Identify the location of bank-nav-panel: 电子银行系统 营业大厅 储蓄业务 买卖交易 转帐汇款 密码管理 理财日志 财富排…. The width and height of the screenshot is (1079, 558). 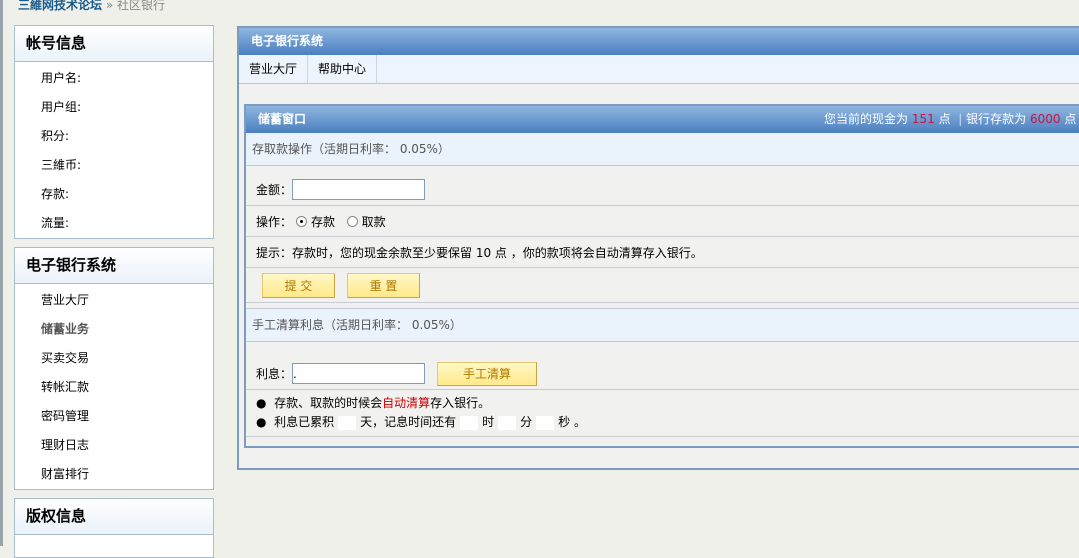
(114, 368).